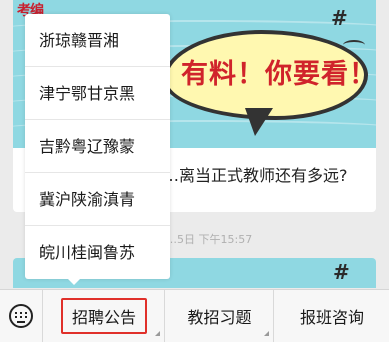 The image size is (389, 342). I want to click on menu-tab-label: 招聘公告, so click(103, 316).